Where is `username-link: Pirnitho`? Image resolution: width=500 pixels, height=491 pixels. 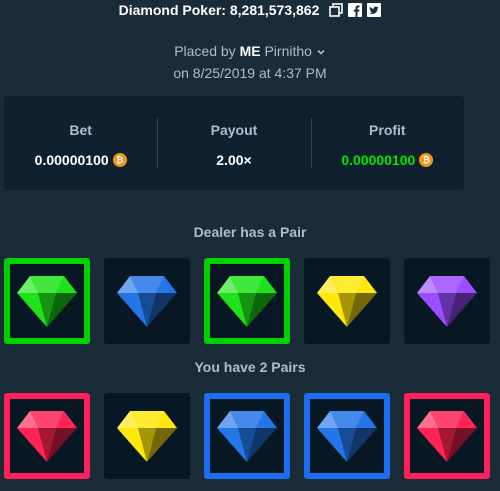 username-link: Pirnitho is located at coordinates (287, 51).